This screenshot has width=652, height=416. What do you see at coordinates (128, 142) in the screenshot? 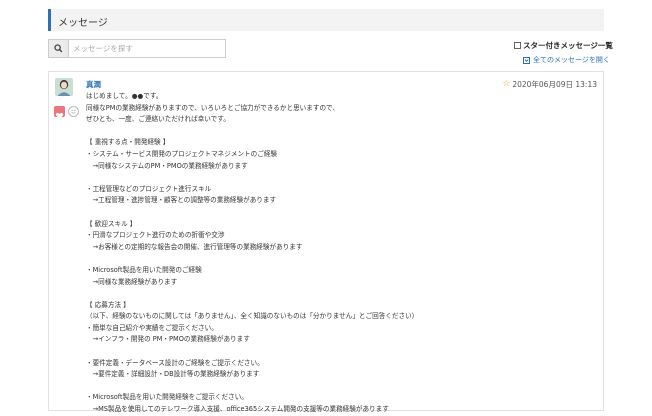
I see `message-line: 【 重視する点・開発経験 】` at bounding box center [128, 142].